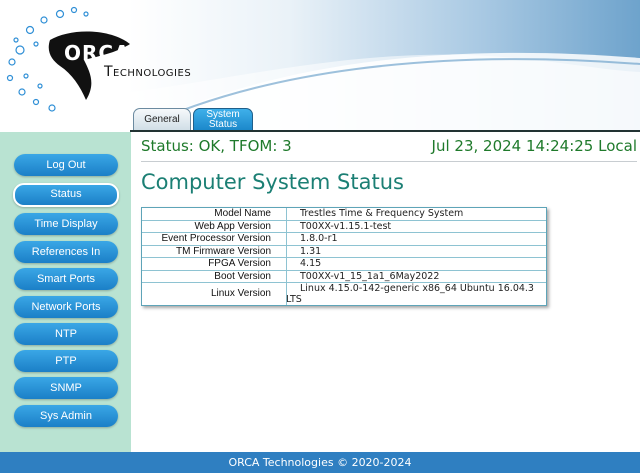 The width and height of the screenshot is (640, 474). What do you see at coordinates (66, 165) in the screenshot?
I see `nav-log-out-button: Log Out` at bounding box center [66, 165].